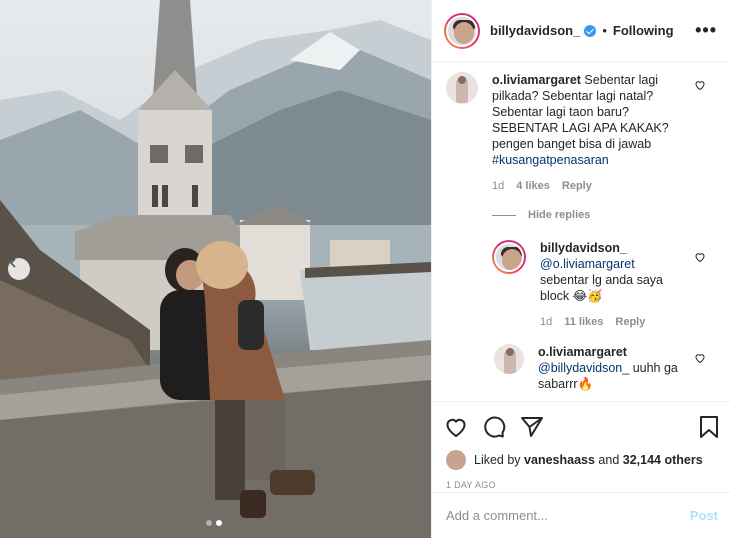  What do you see at coordinates (550, 160) in the screenshot?
I see `comment-hashtag: #kusangatpenasaran` at bounding box center [550, 160].